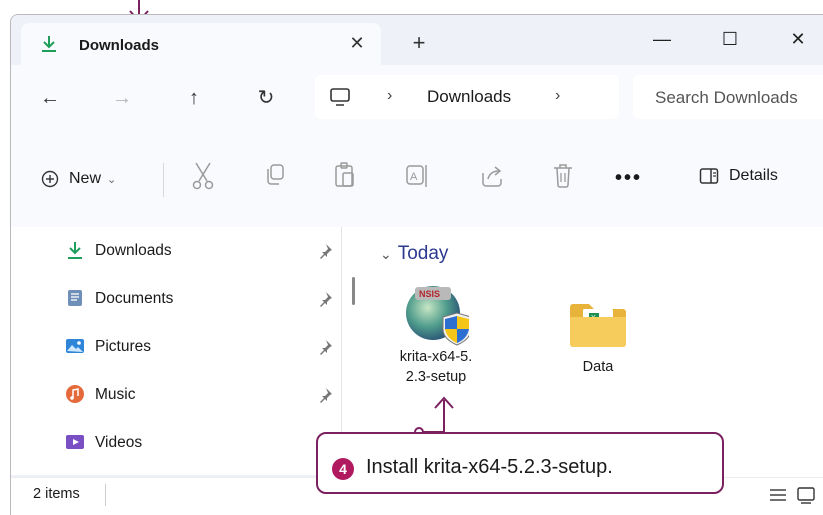 The width and height of the screenshot is (823, 515). I want to click on breadcrumb-downloads: Downloads, so click(469, 97).